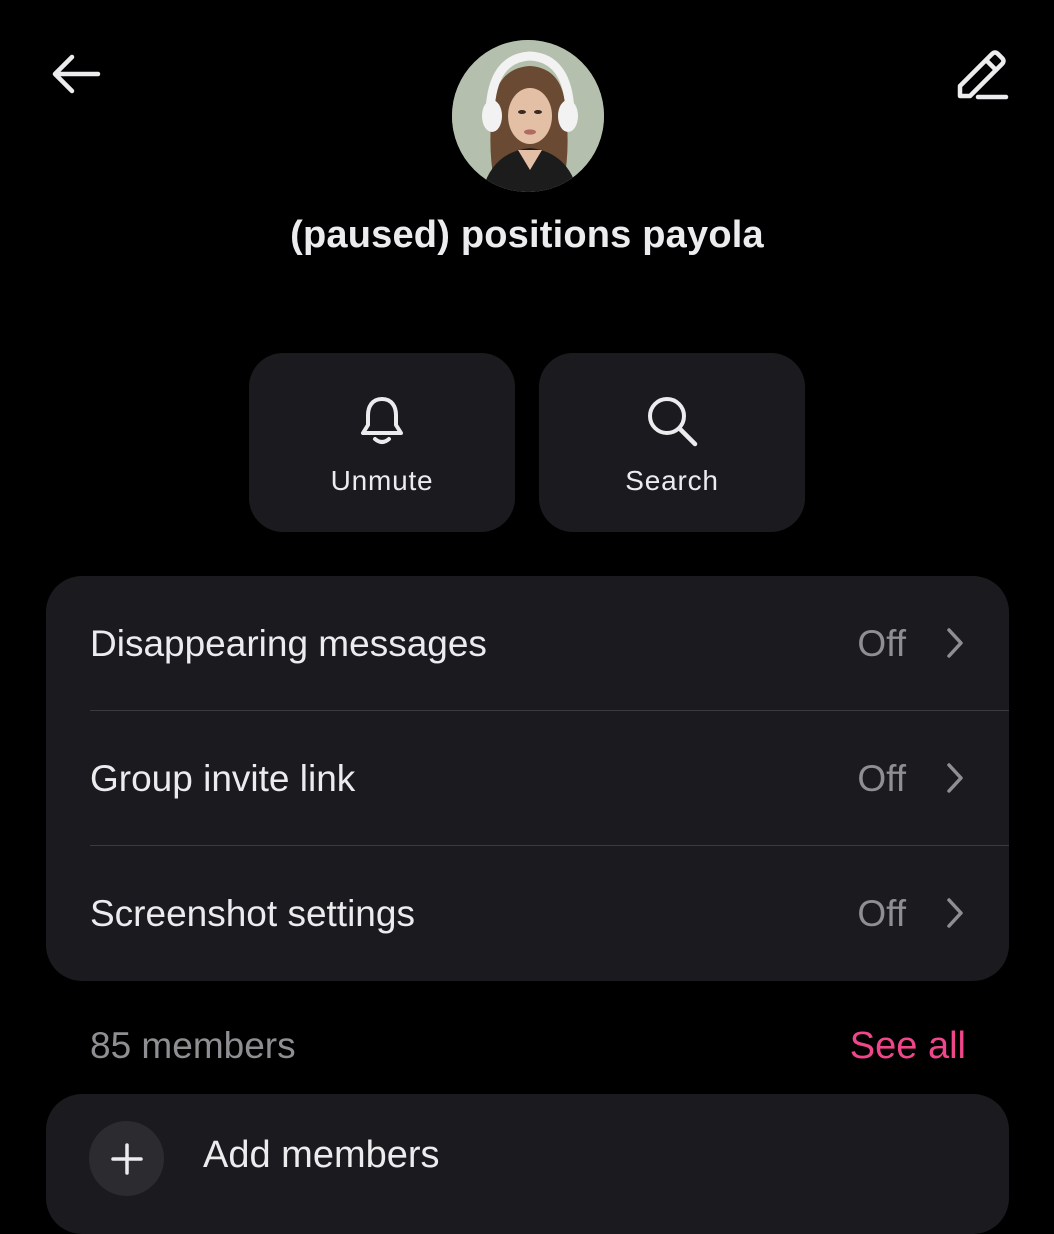 The image size is (1054, 1234). I want to click on unmute-button: Unmute, so click(382, 442).